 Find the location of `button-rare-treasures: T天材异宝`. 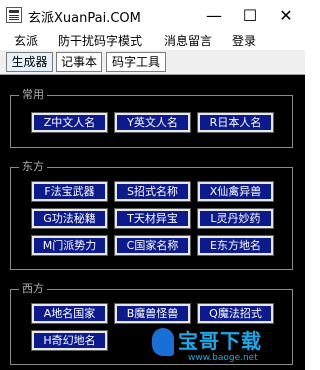

button-rare-treasures: T天材异宝 is located at coordinates (152, 218).